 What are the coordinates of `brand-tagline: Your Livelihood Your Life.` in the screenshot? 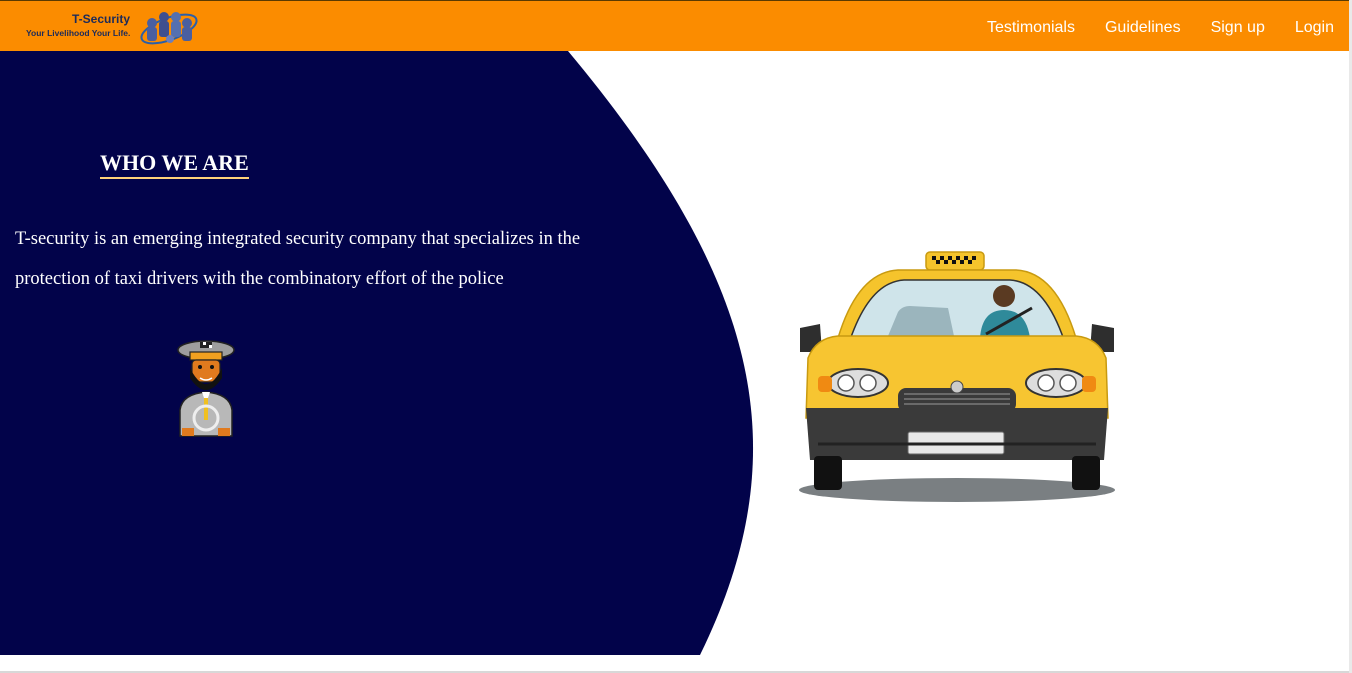 It's located at (78, 33).